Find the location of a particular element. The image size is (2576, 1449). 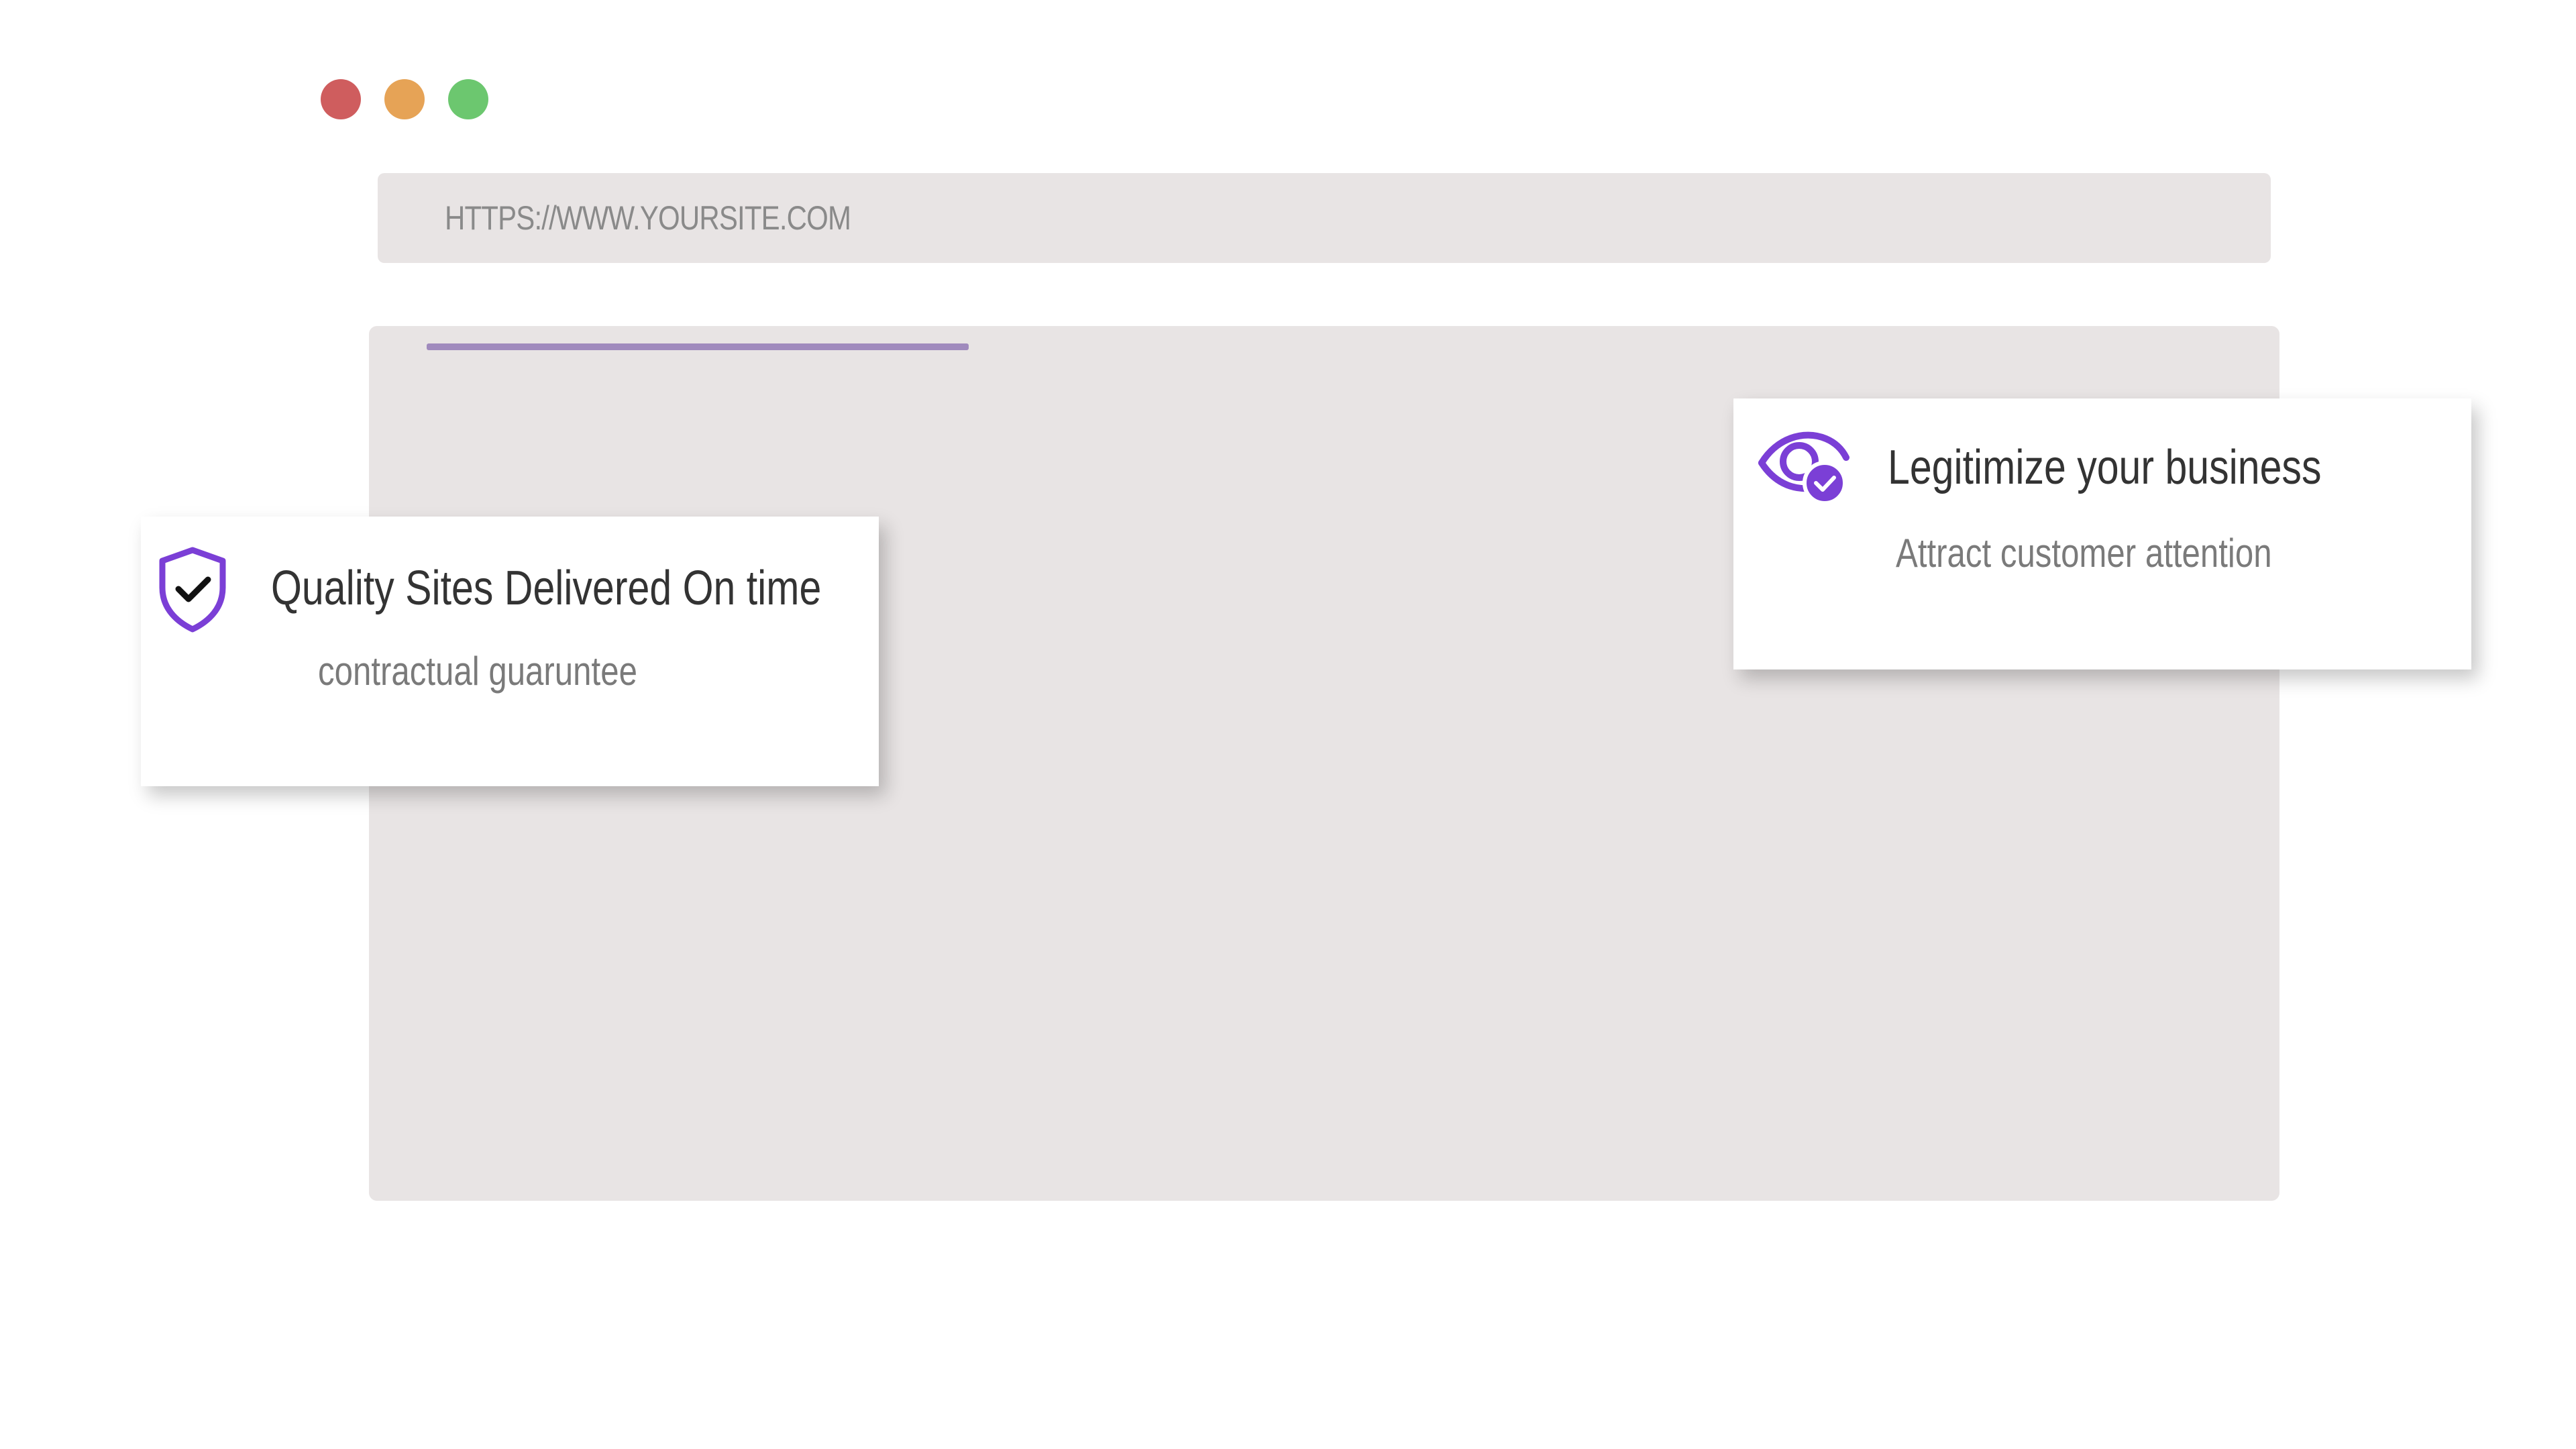

minimize-window-dot is located at coordinates (404, 99).